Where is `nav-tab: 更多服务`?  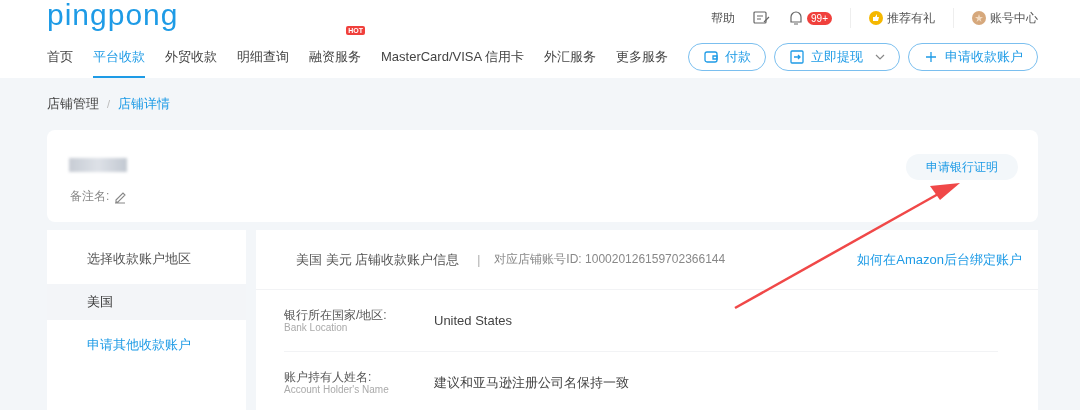 nav-tab: 更多服务 is located at coordinates (642, 57).